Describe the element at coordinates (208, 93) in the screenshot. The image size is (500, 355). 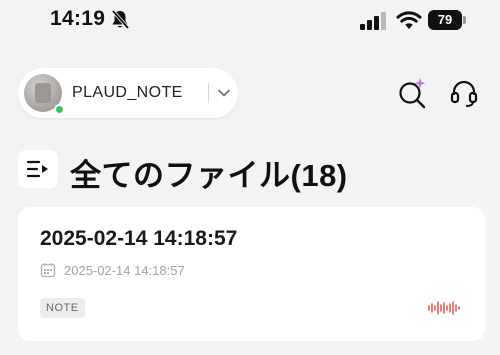
I see `pill-divider` at that location.